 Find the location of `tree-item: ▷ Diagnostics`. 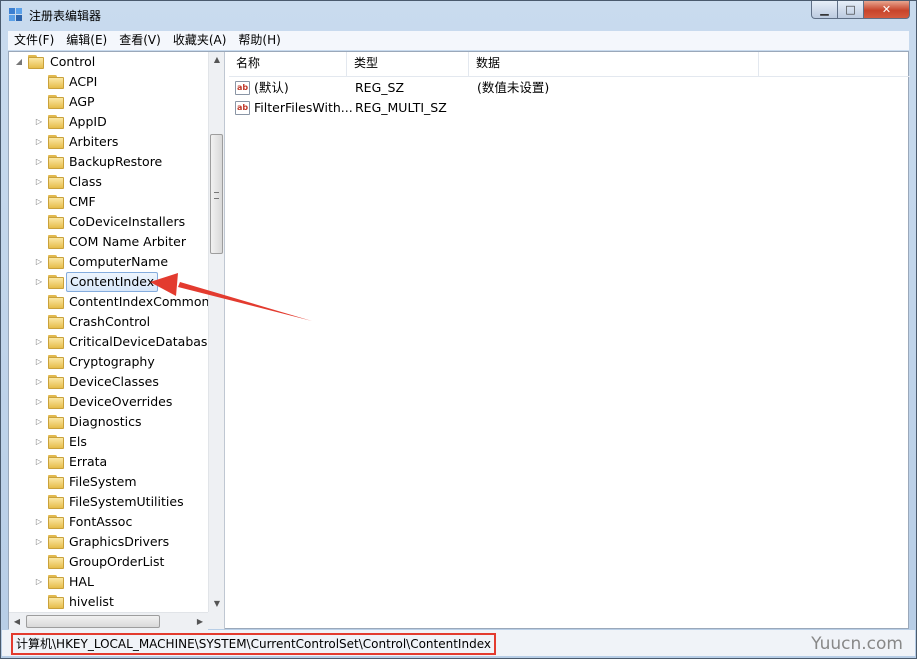

tree-item: ▷ Diagnostics is located at coordinates (109, 422).